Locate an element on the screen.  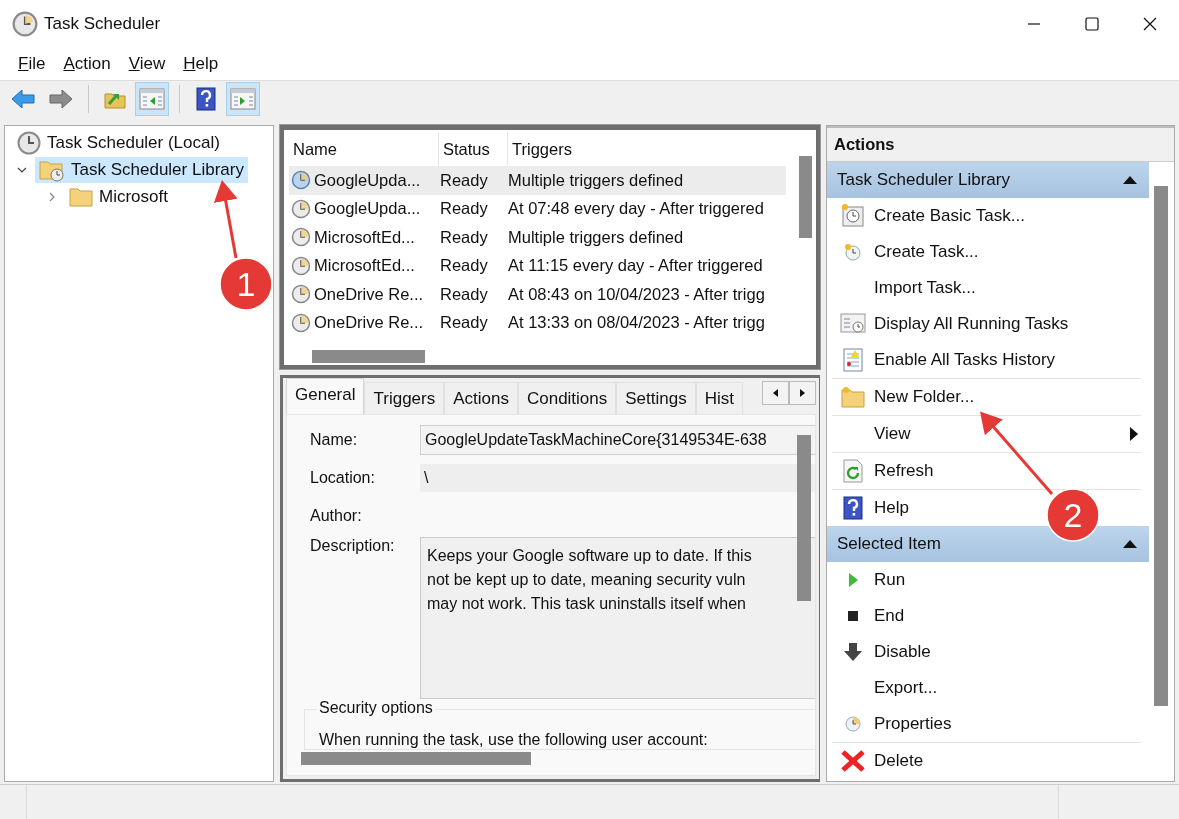
menu-item: File is located at coordinates (32, 64).